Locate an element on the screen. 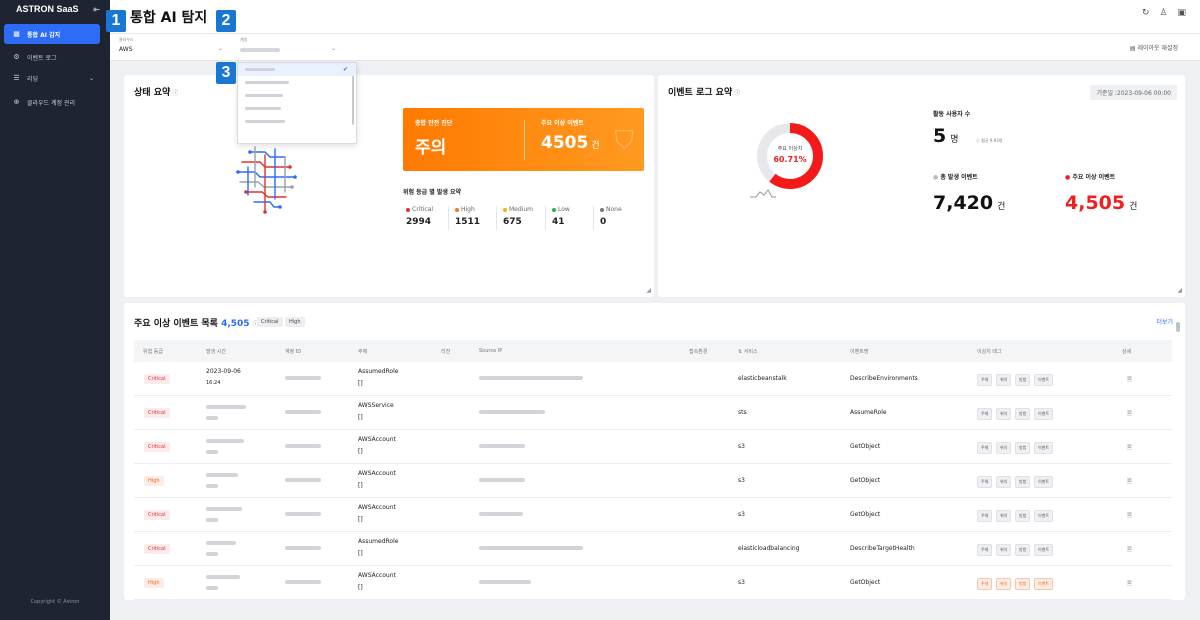  risk-critical: Critical 2994 is located at coordinates (419, 216).